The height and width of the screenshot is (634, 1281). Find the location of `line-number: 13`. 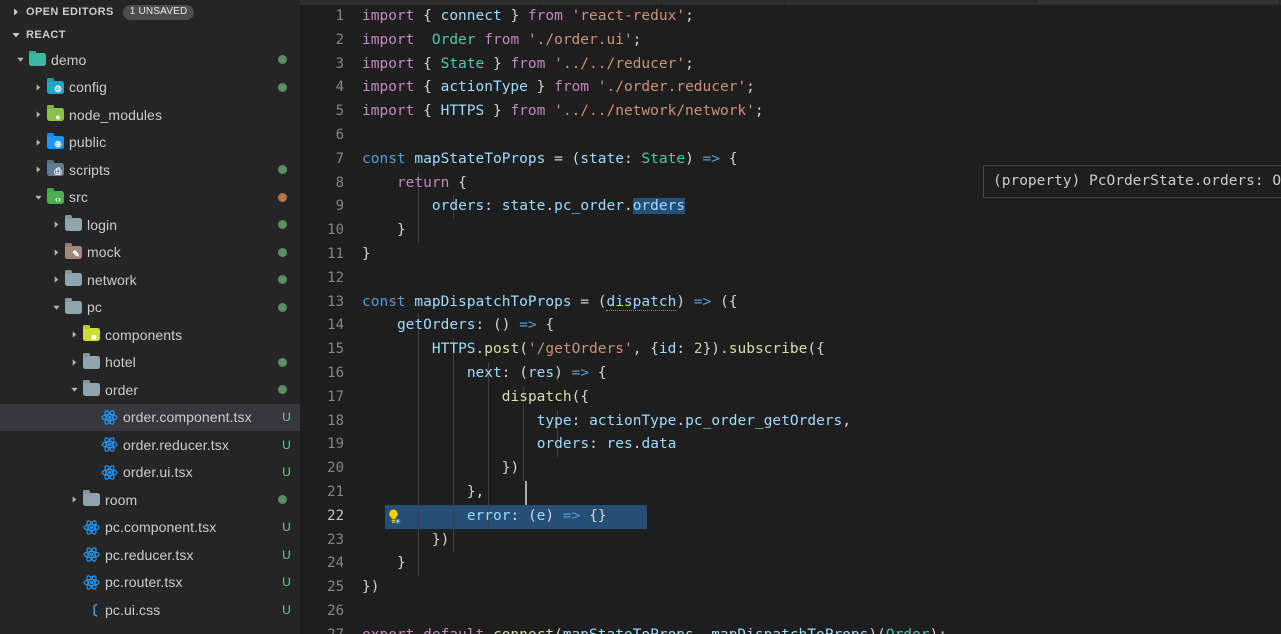

line-number: 13 is located at coordinates (335, 301).